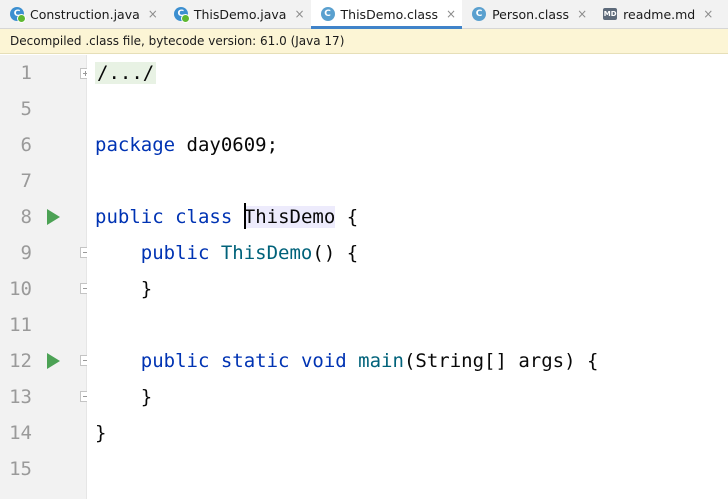 The image size is (728, 499). What do you see at coordinates (389, 14) in the screenshot?
I see `tab-label: ThisDemo.class` at bounding box center [389, 14].